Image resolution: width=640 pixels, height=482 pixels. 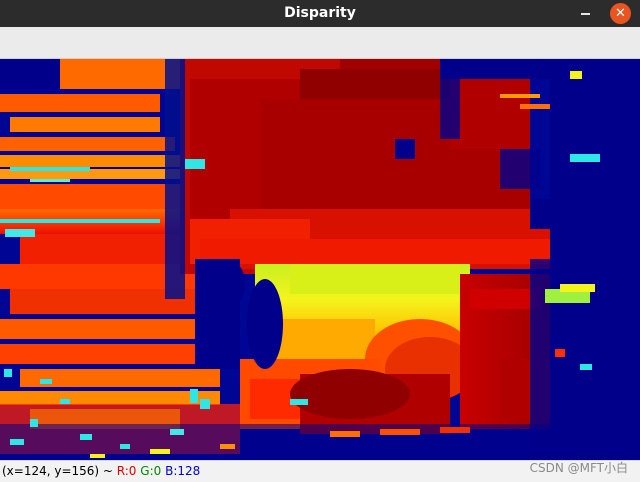 I want to click on minimize-icon, so click(x=586, y=14).